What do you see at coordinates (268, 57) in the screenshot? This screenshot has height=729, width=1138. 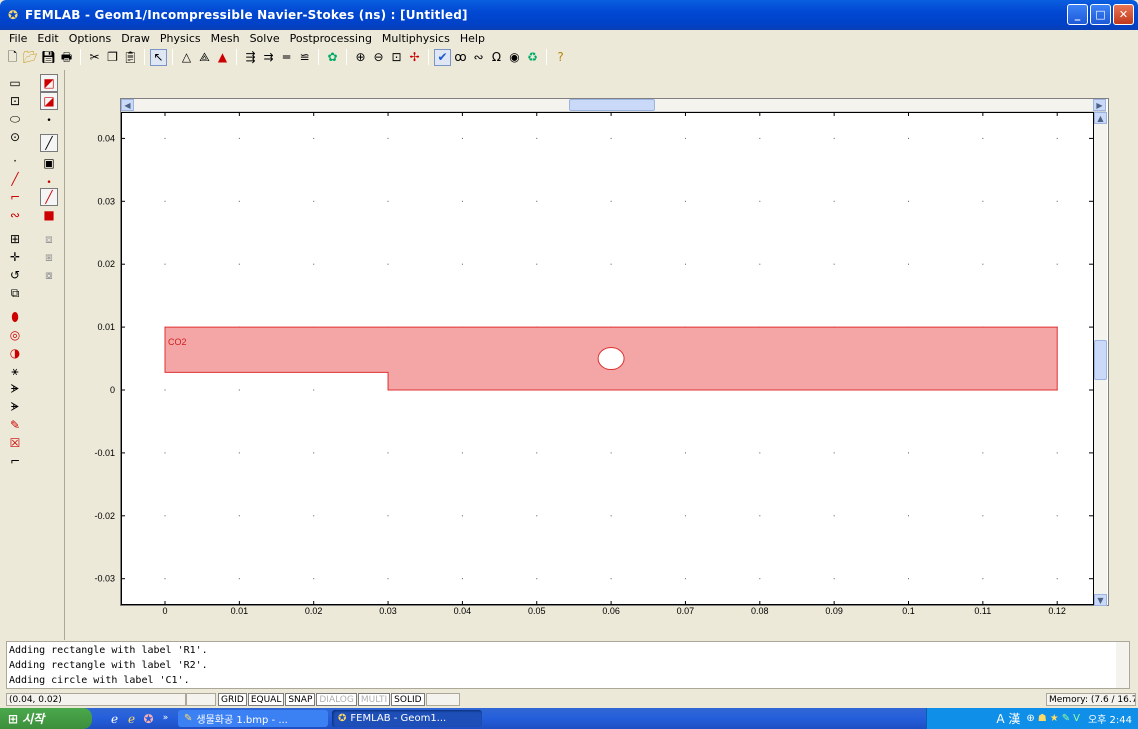 I see `boundary-settings-icon: ⇉` at bounding box center [268, 57].